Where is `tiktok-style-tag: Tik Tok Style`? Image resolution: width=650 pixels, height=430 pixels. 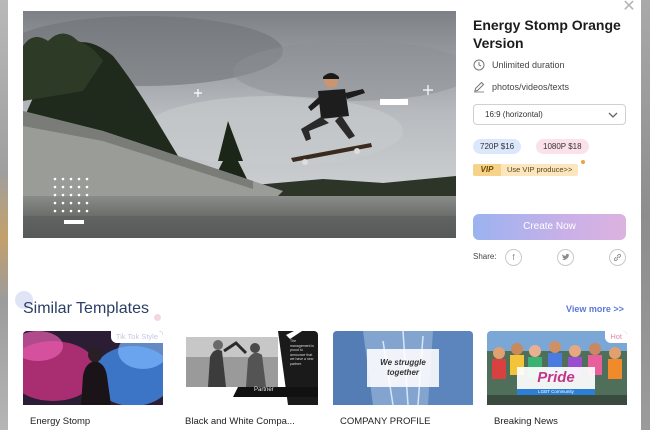
tiktok-style-tag: Tik Tok Style is located at coordinates (136, 337).